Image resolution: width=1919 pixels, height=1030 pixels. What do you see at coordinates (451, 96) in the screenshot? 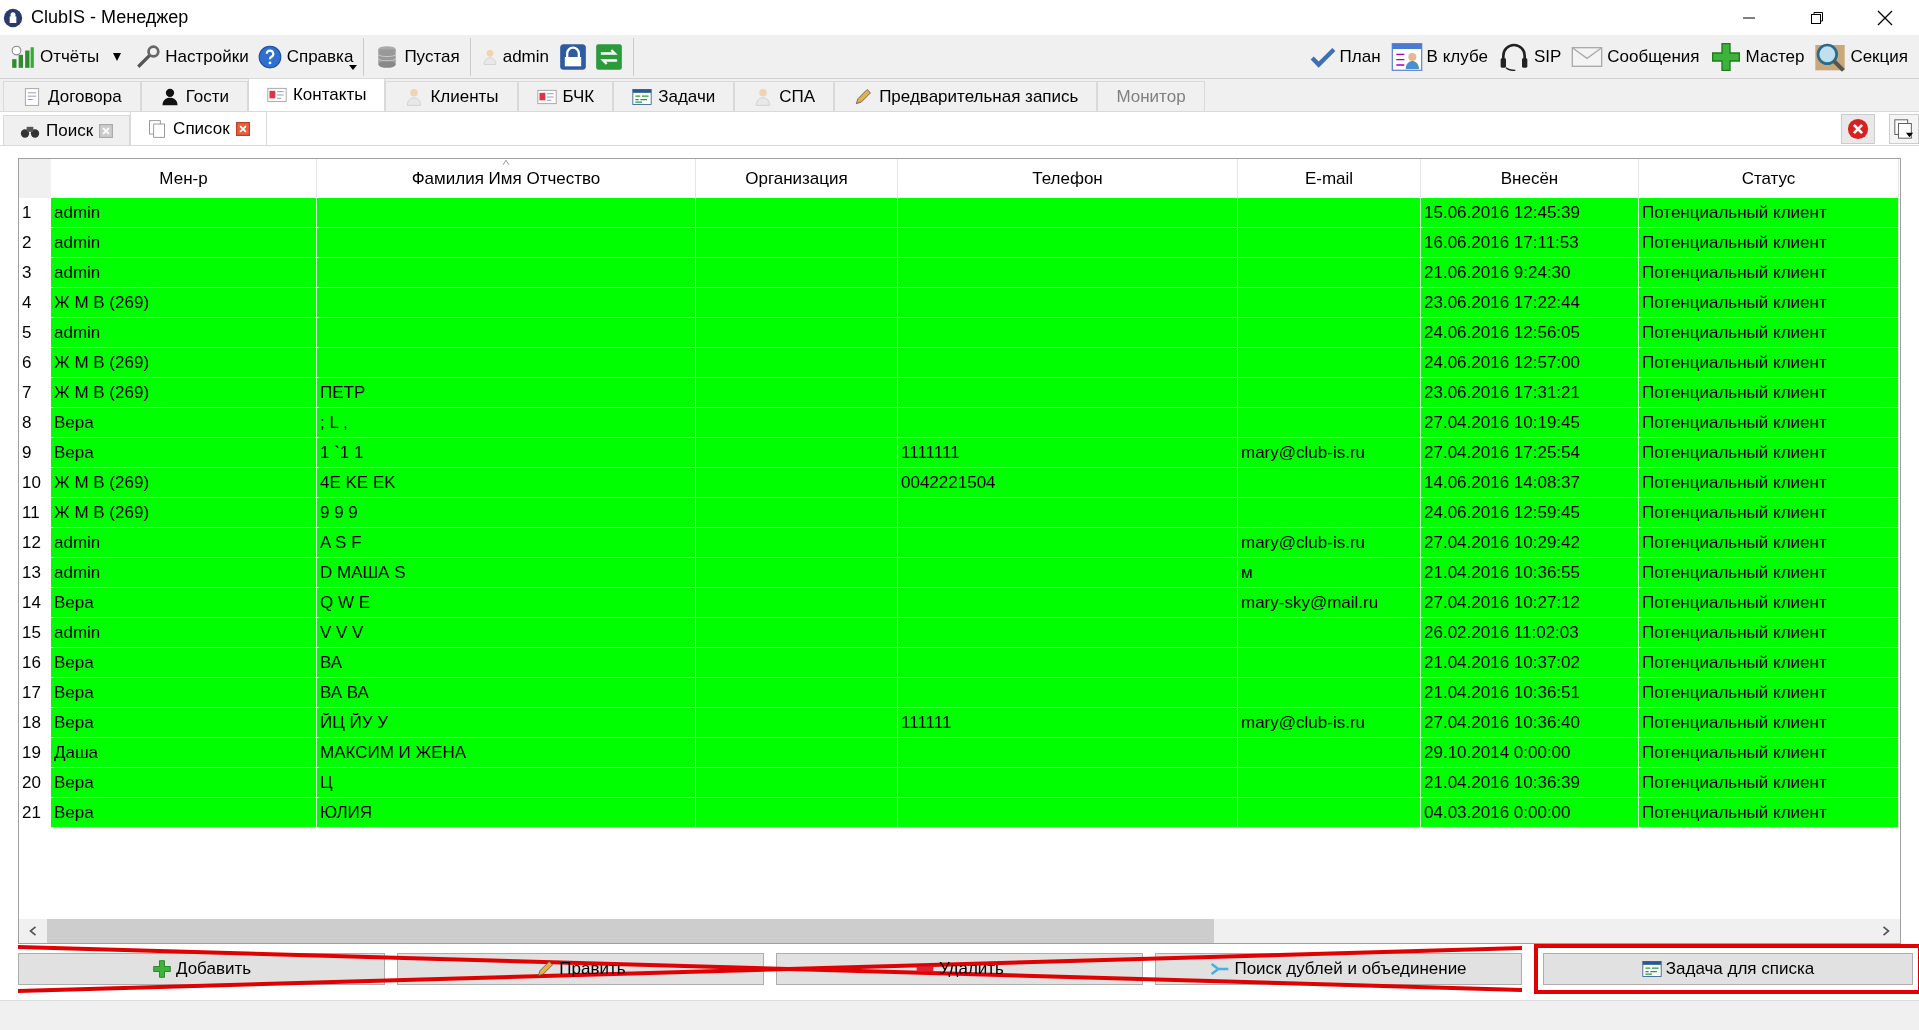
I see `tab: Клиенты` at bounding box center [451, 96].